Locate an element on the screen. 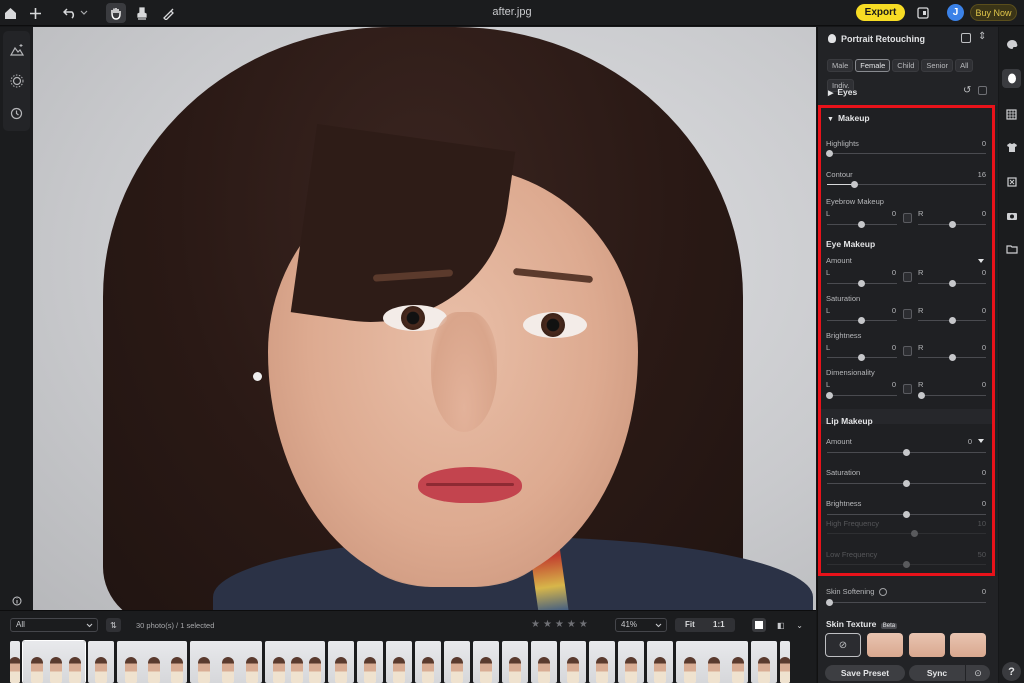  zoom-select: 41% is located at coordinates (641, 625).